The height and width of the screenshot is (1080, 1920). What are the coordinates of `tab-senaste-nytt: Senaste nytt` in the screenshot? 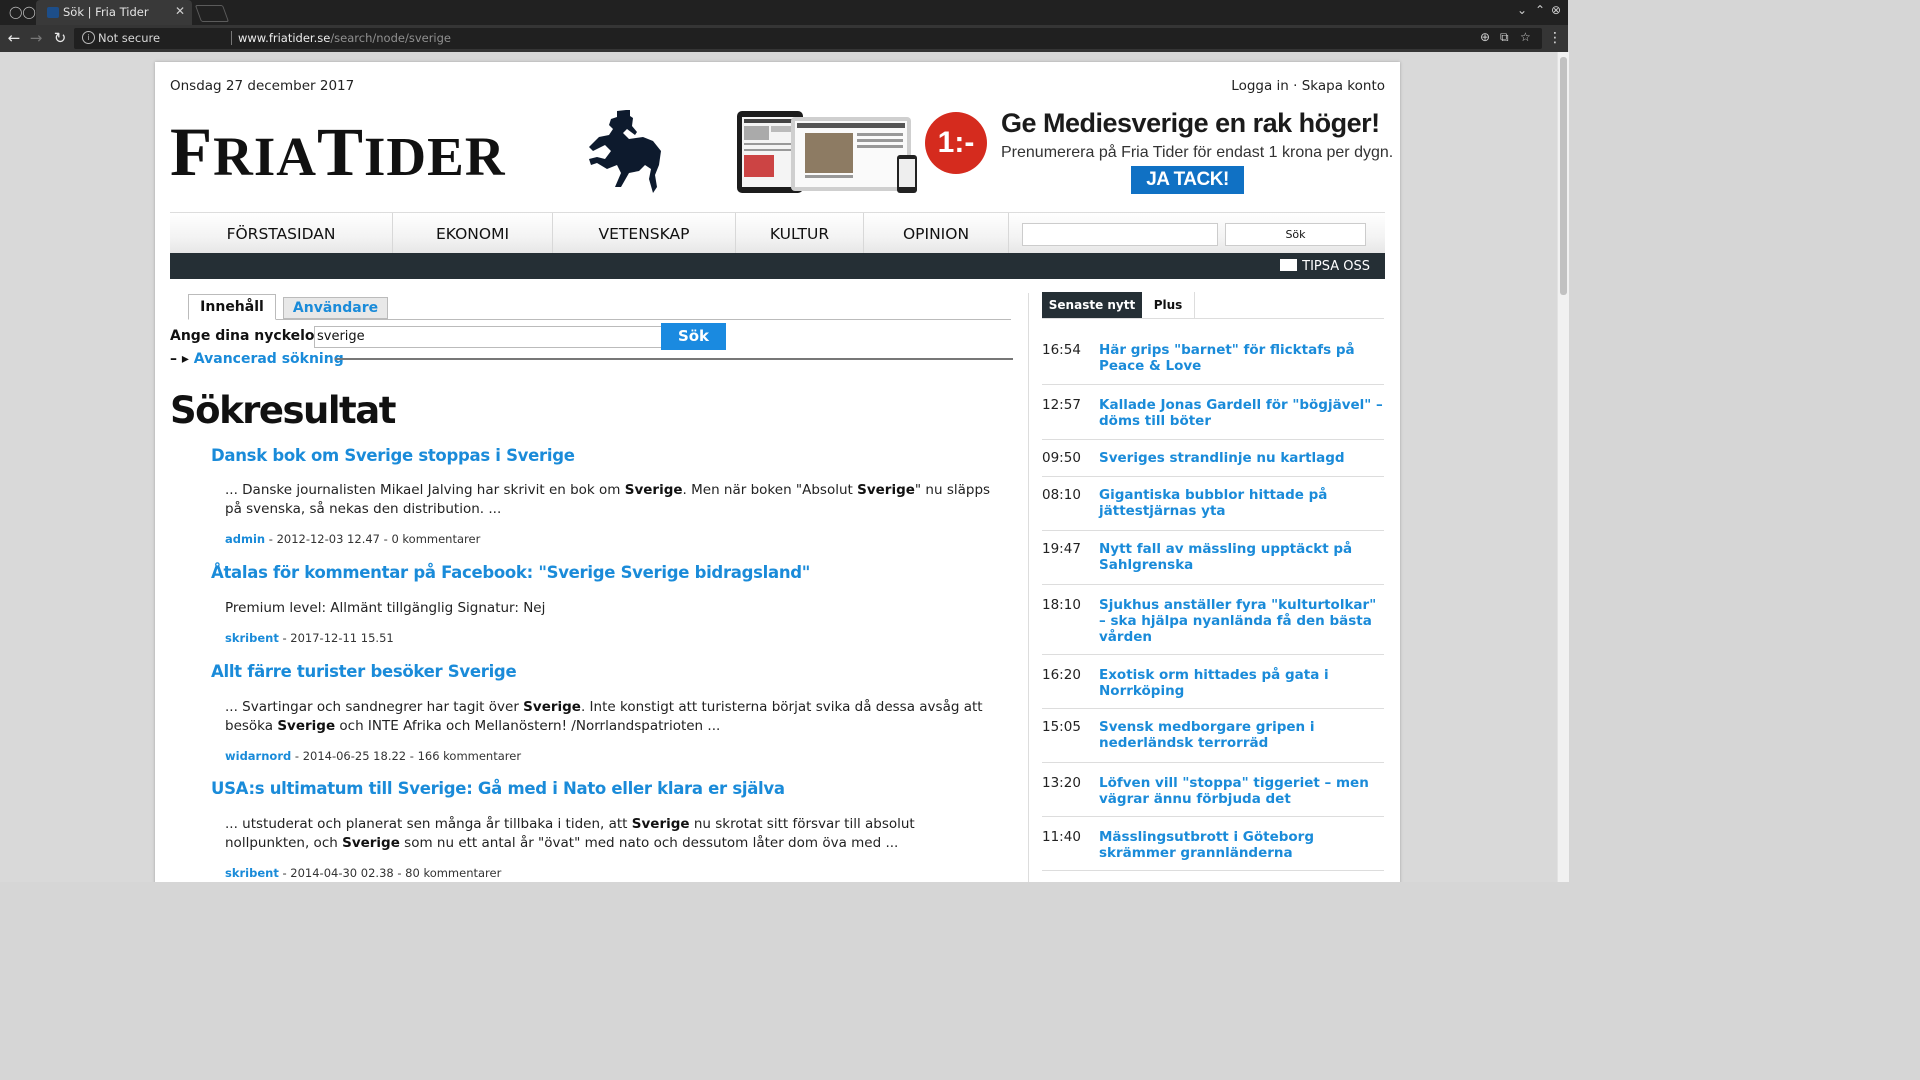 It's located at (1092, 305).